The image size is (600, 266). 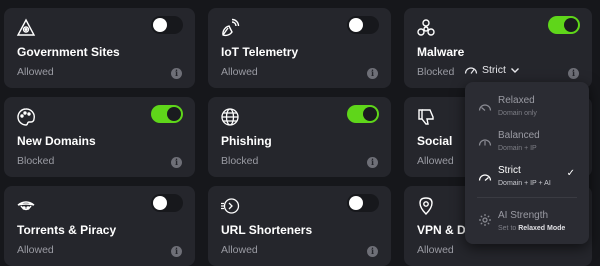 I want to click on category-card-iot-telemetry: IoT Telemetry Allowed i, so click(x=299, y=48).